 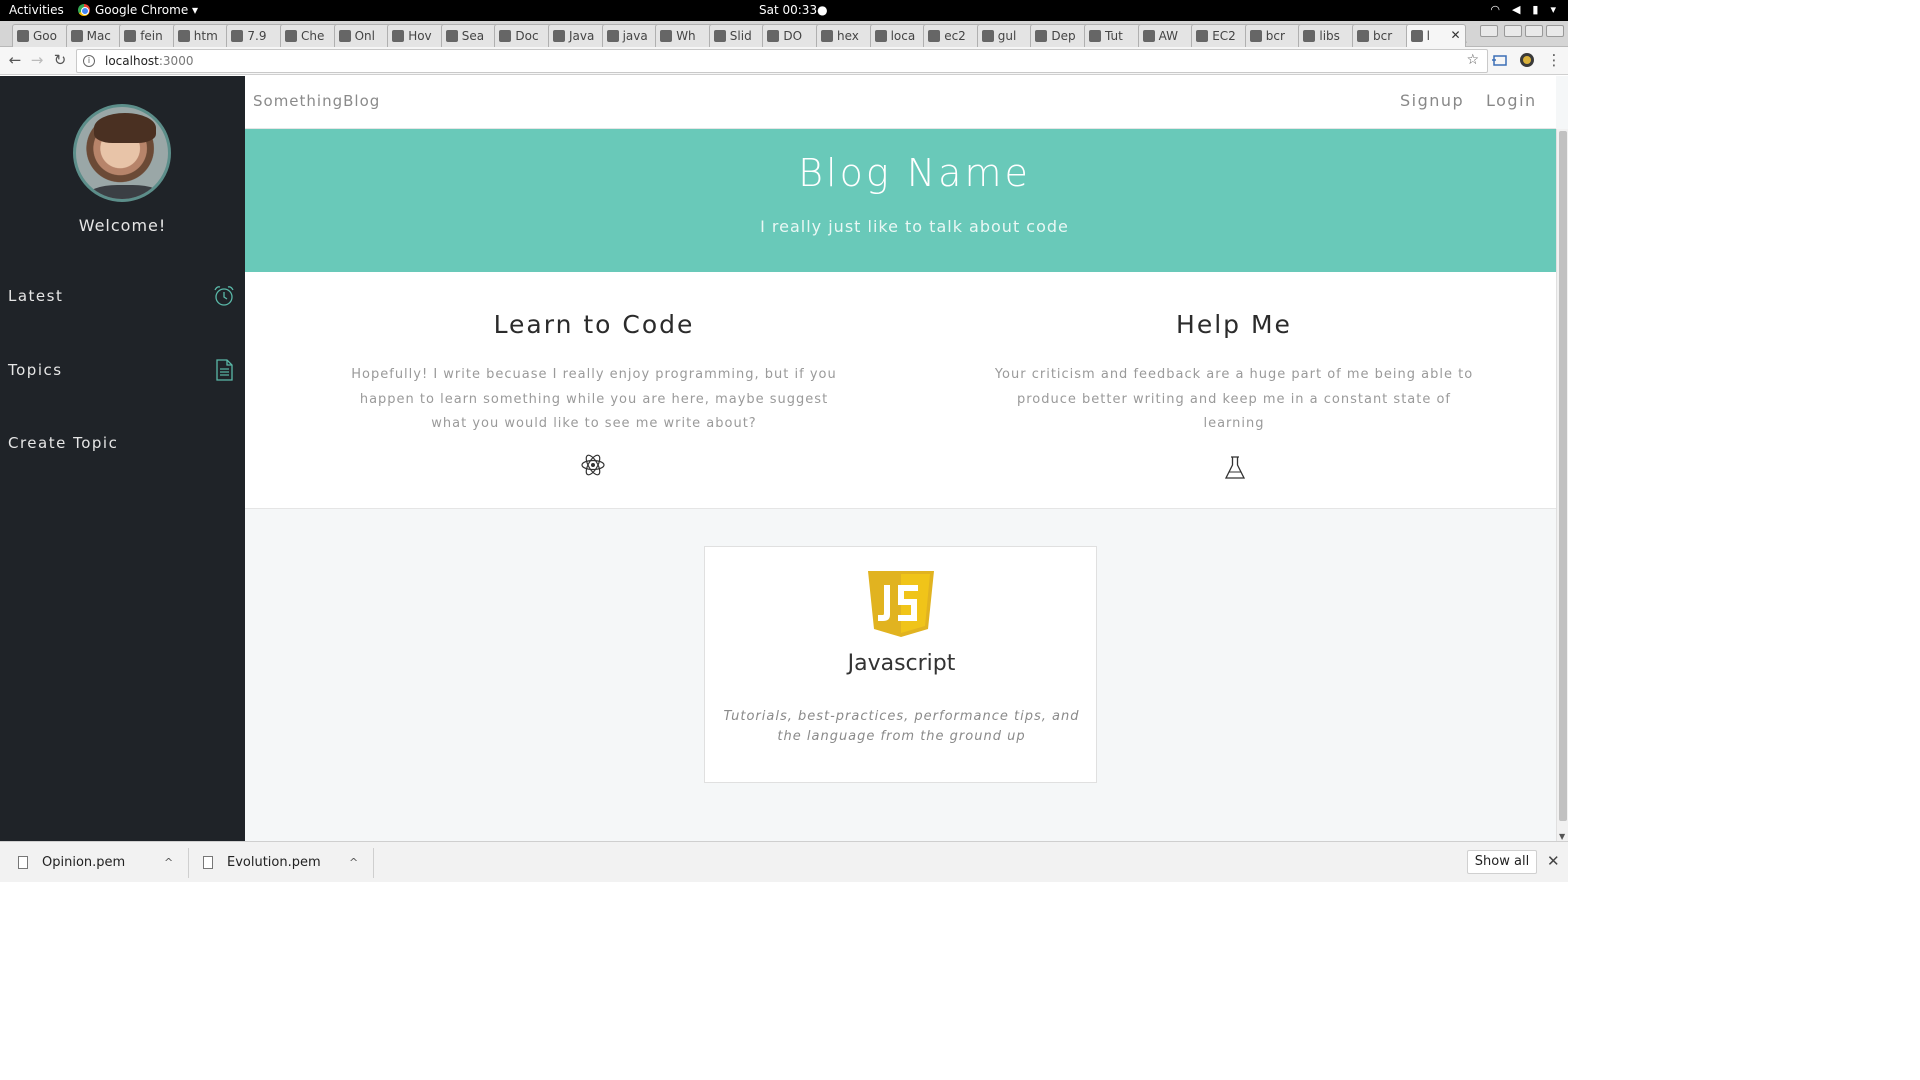 I want to click on user-profile-icon, so click(x=1489, y=31).